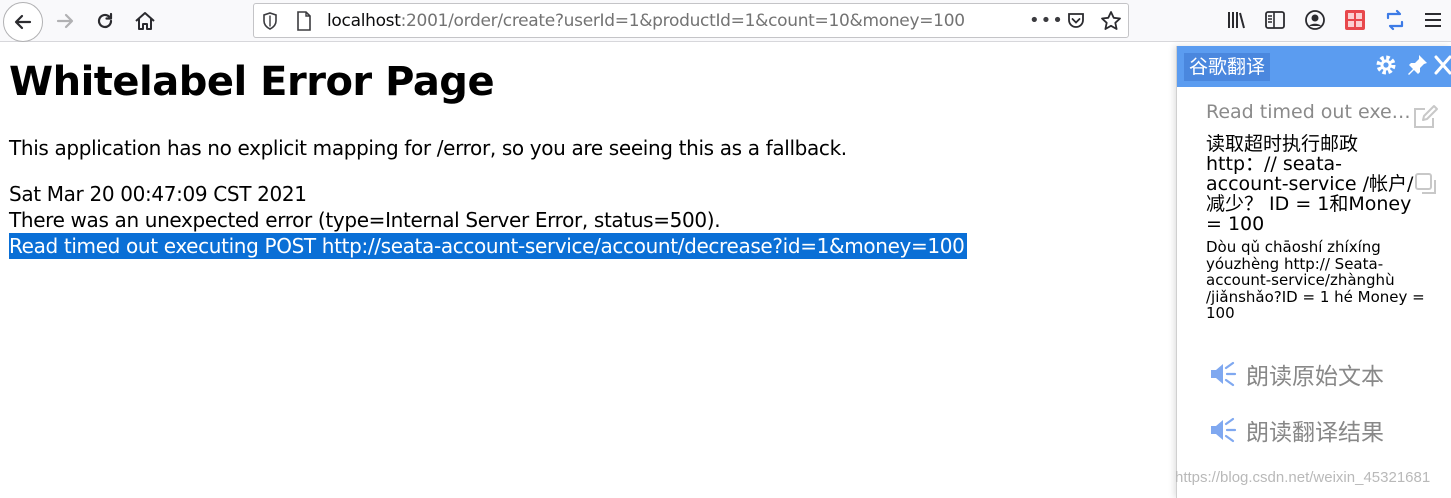 The height and width of the screenshot is (498, 1451). Describe the element at coordinates (1425, 119) in the screenshot. I see `edit-icon` at that location.